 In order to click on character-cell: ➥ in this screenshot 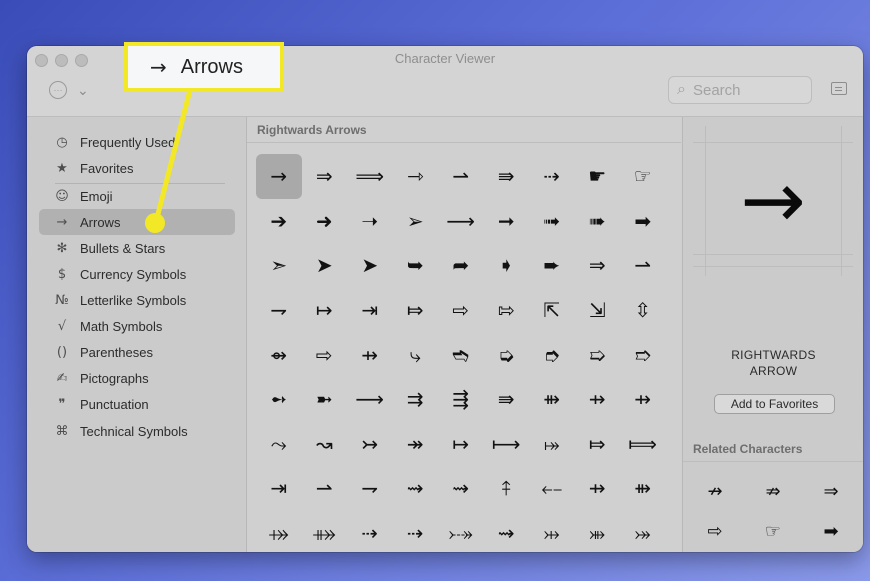, I will do `click(416, 265)`.